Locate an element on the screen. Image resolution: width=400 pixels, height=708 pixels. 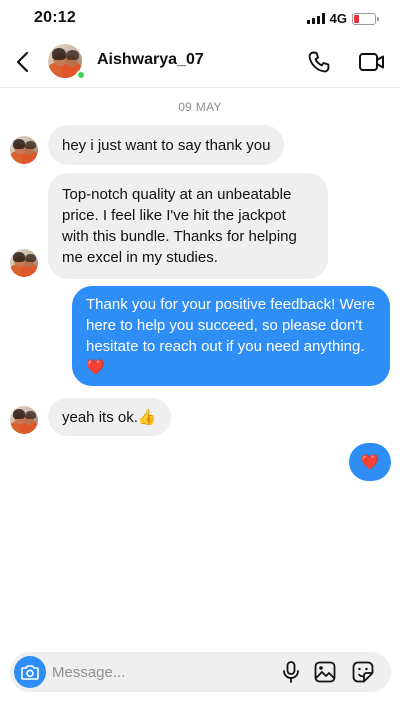
sticker-button is located at coordinates (363, 672).